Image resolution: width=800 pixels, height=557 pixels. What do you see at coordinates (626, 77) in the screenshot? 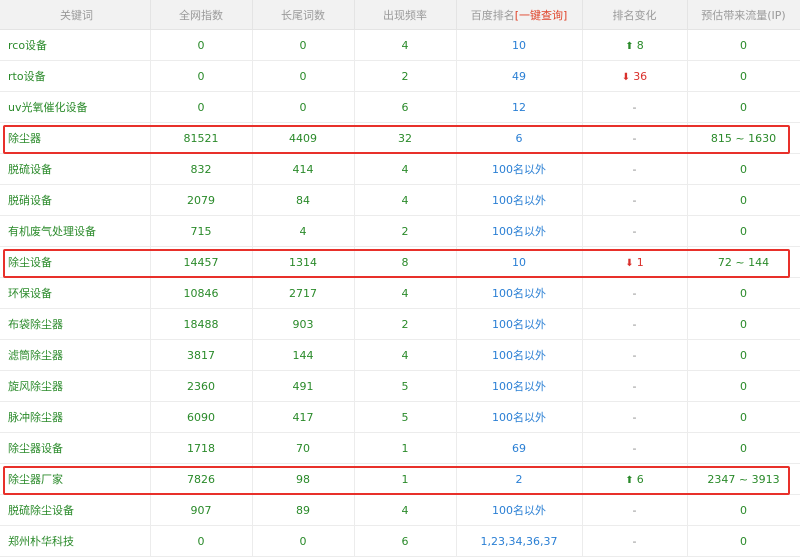
I see `arrow-down-icon: ⬇` at bounding box center [626, 77].